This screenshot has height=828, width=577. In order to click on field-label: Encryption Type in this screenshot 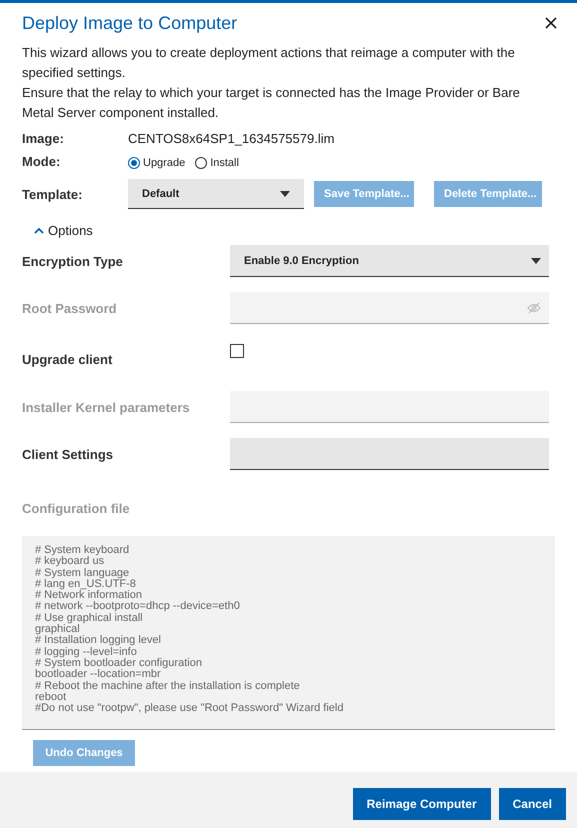, I will do `click(73, 261)`.